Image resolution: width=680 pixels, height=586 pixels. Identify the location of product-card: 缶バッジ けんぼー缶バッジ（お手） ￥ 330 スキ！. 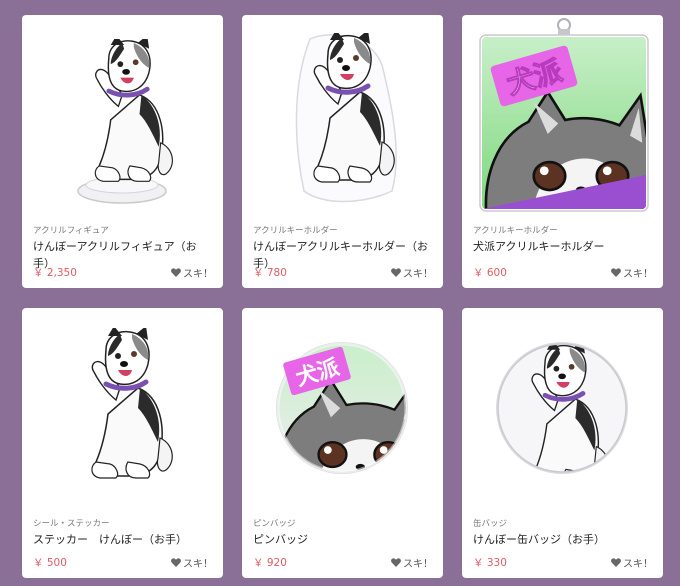
(562, 443).